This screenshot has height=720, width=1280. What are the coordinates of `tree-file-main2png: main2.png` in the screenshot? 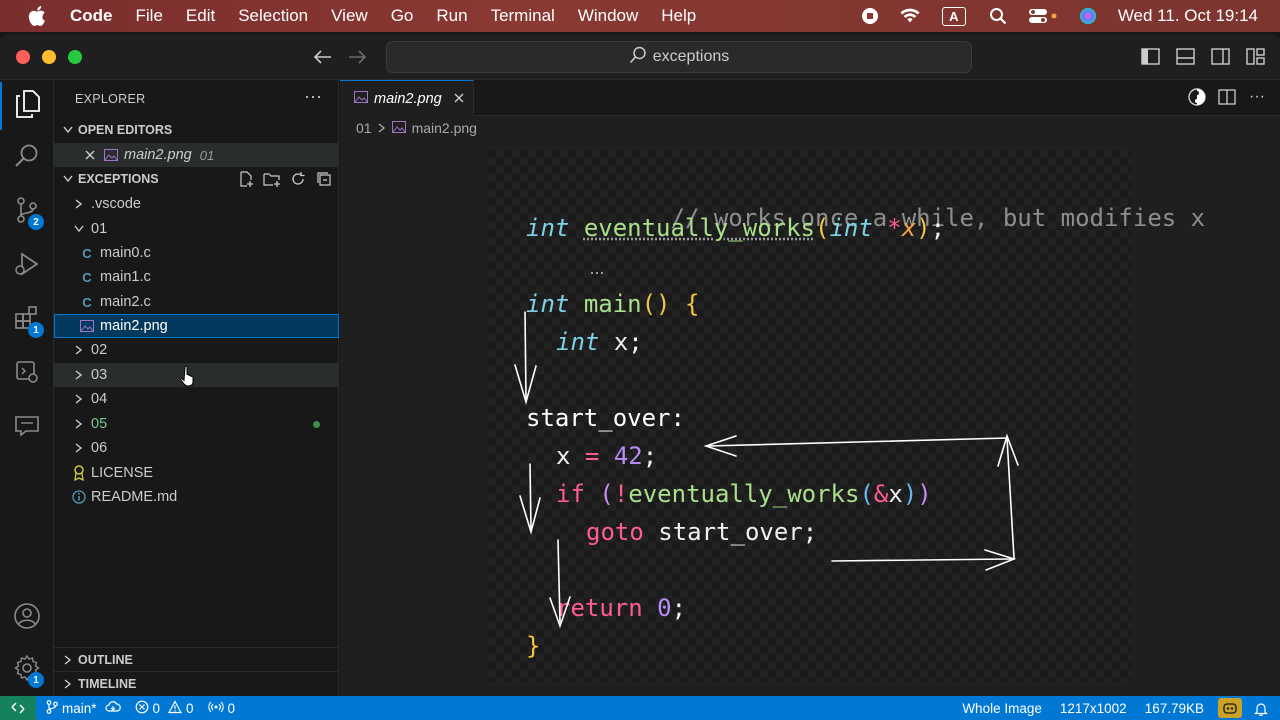 It's located at (196, 326).